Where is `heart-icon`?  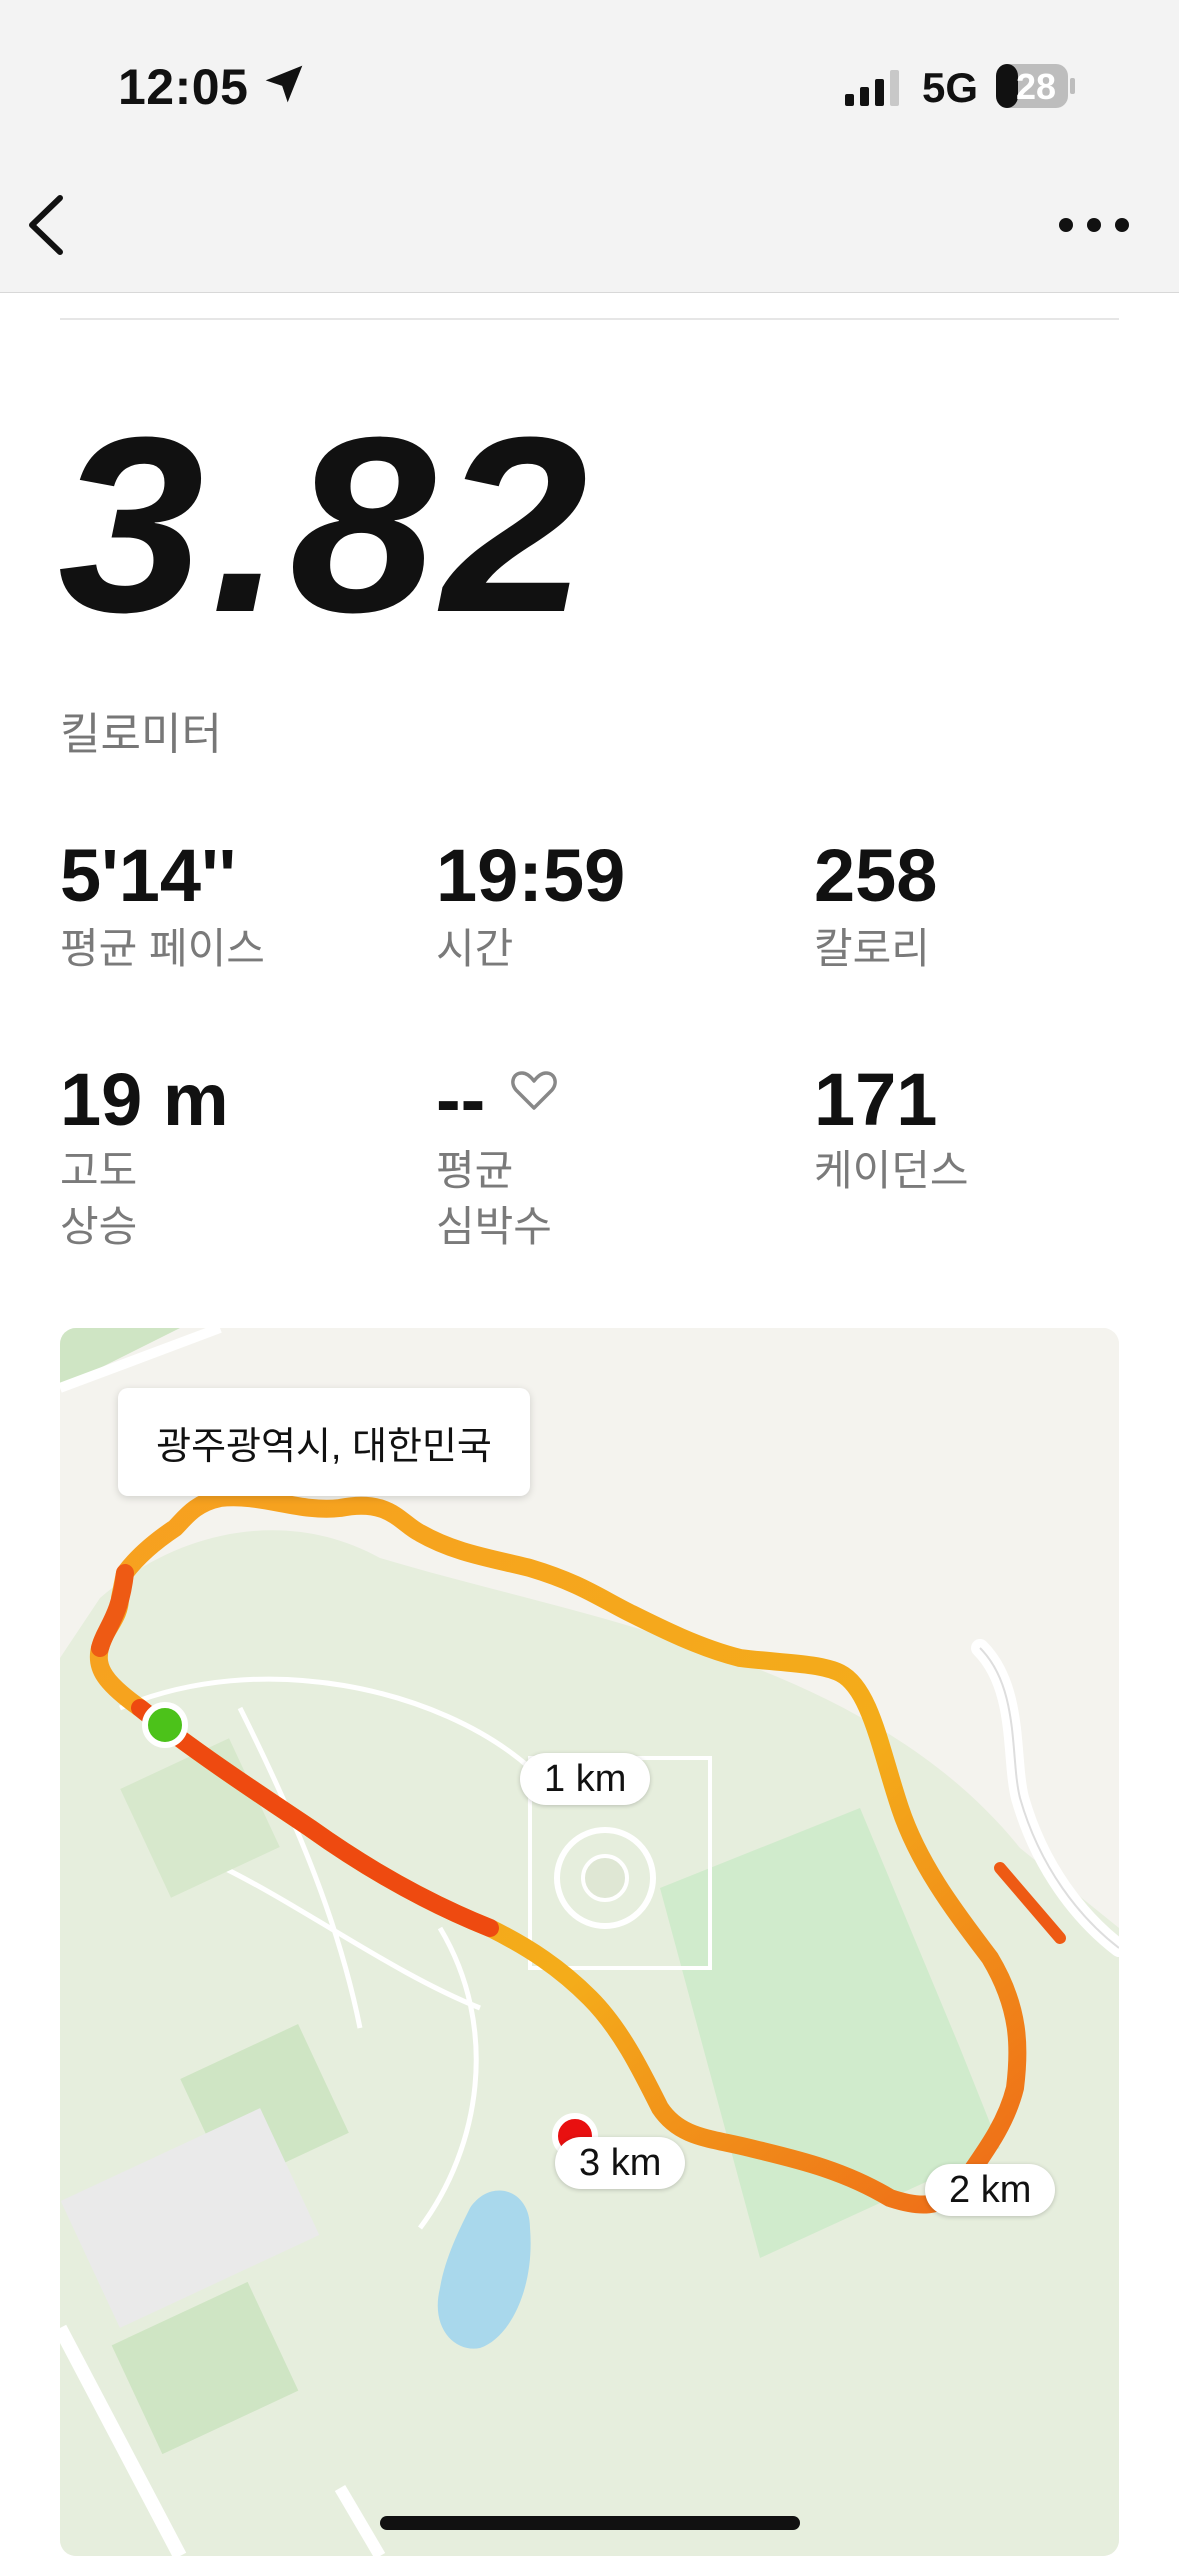
heart-icon is located at coordinates (534, 1090).